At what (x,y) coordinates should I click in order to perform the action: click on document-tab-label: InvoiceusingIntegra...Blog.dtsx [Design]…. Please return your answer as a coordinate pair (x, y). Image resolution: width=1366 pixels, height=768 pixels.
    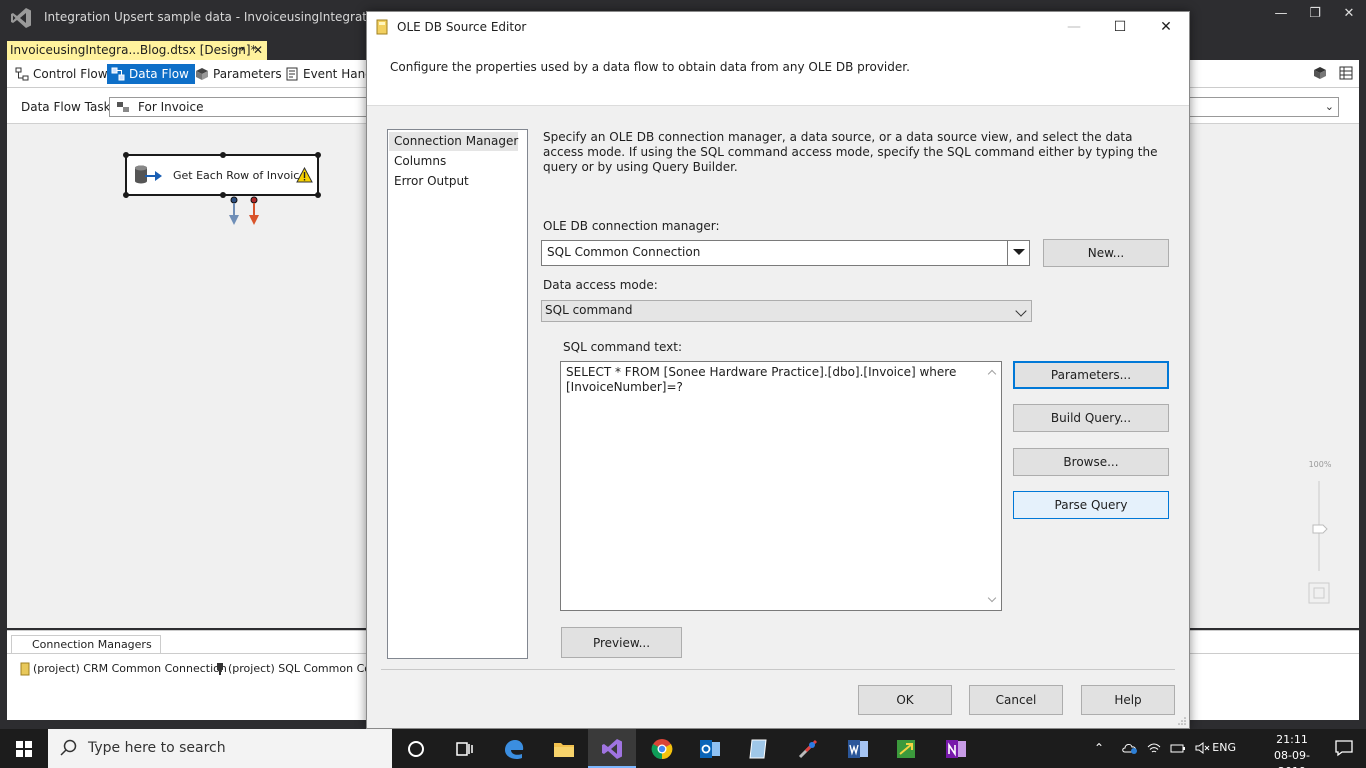
    Looking at the image, I should click on (133, 50).